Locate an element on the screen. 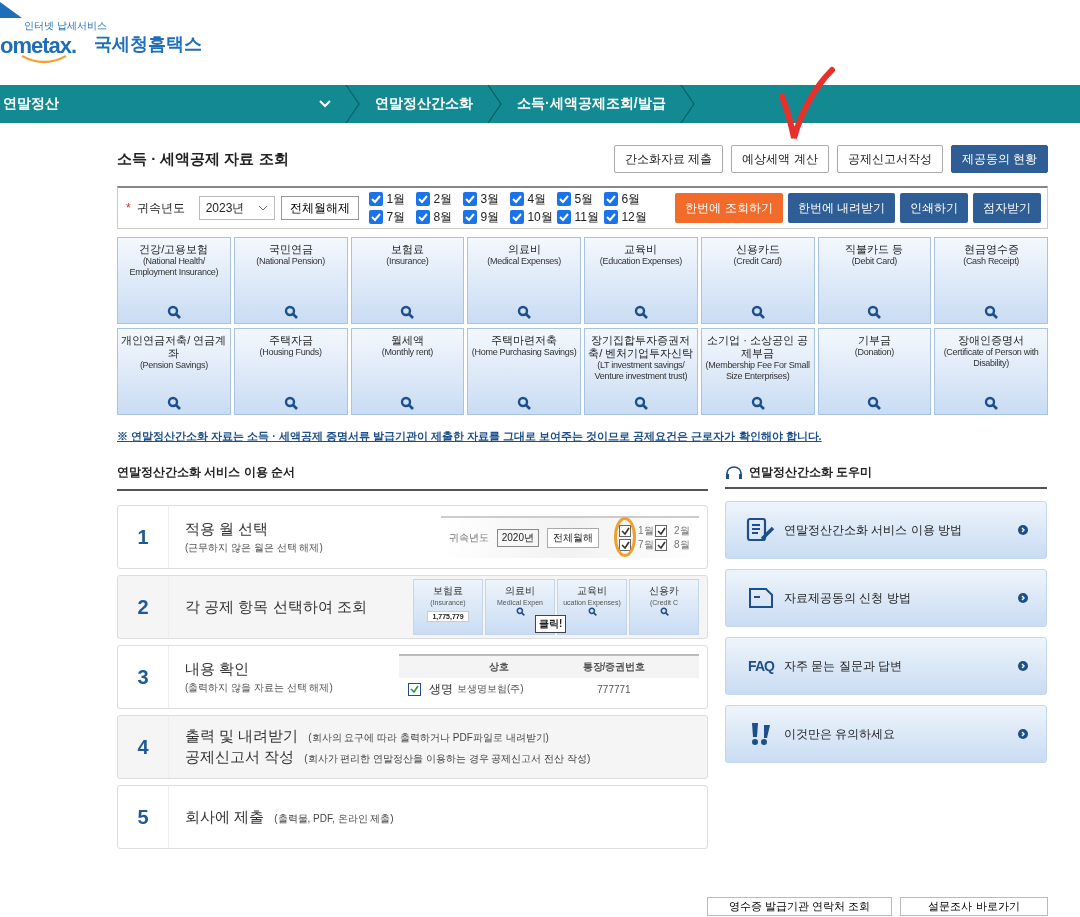 This screenshot has width=1080, height=917. help-link: 이것만은 유의하세요 is located at coordinates (886, 734).